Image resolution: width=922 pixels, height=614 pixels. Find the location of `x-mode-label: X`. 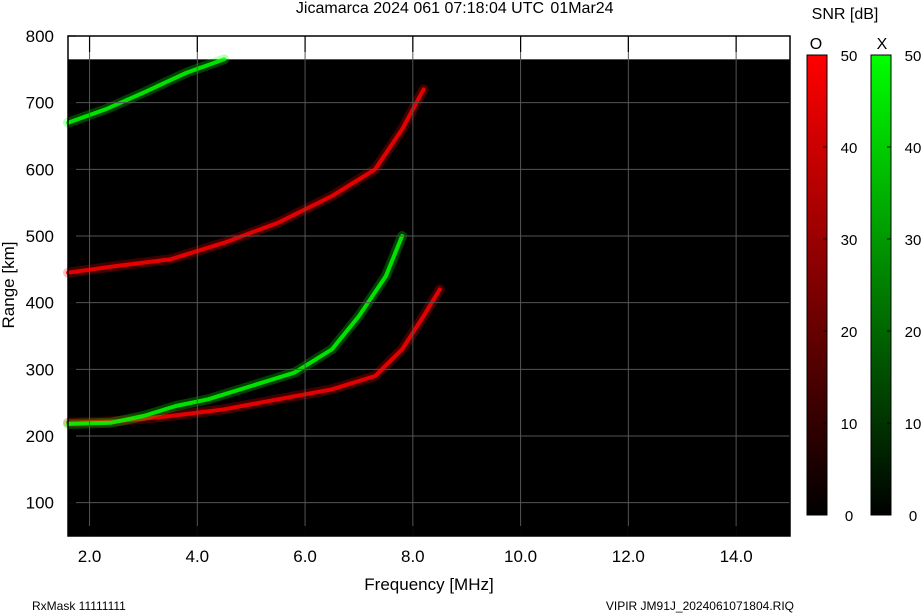

x-mode-label: X is located at coordinates (882, 44).